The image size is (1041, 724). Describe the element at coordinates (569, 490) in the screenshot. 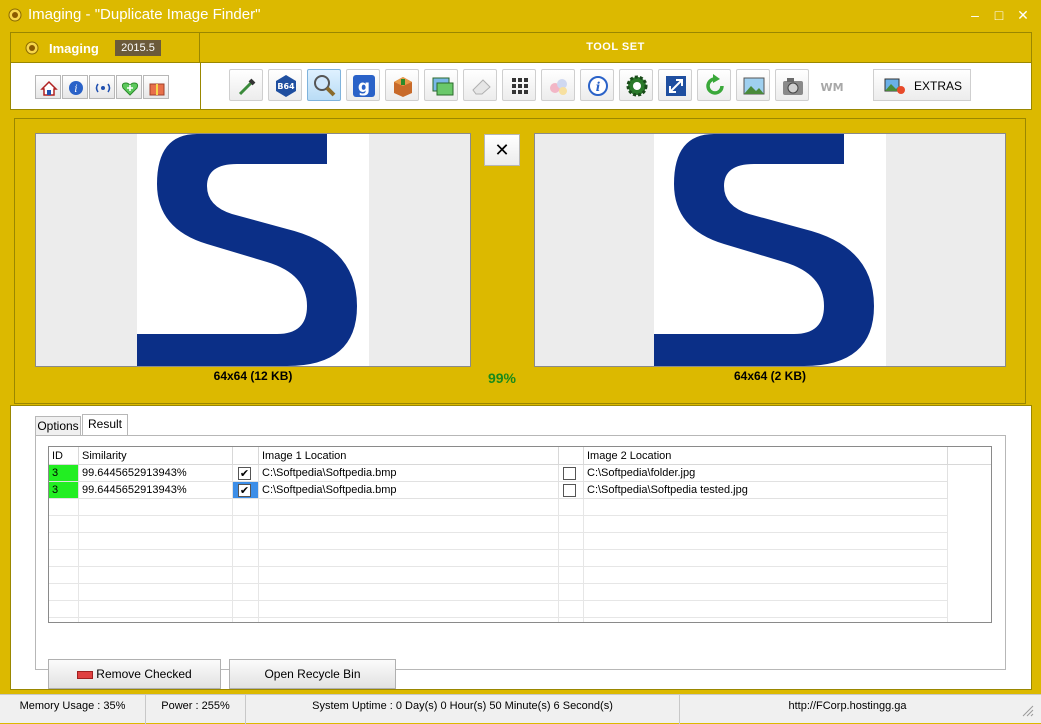

I see `row-2-image-2-checkbox` at that location.